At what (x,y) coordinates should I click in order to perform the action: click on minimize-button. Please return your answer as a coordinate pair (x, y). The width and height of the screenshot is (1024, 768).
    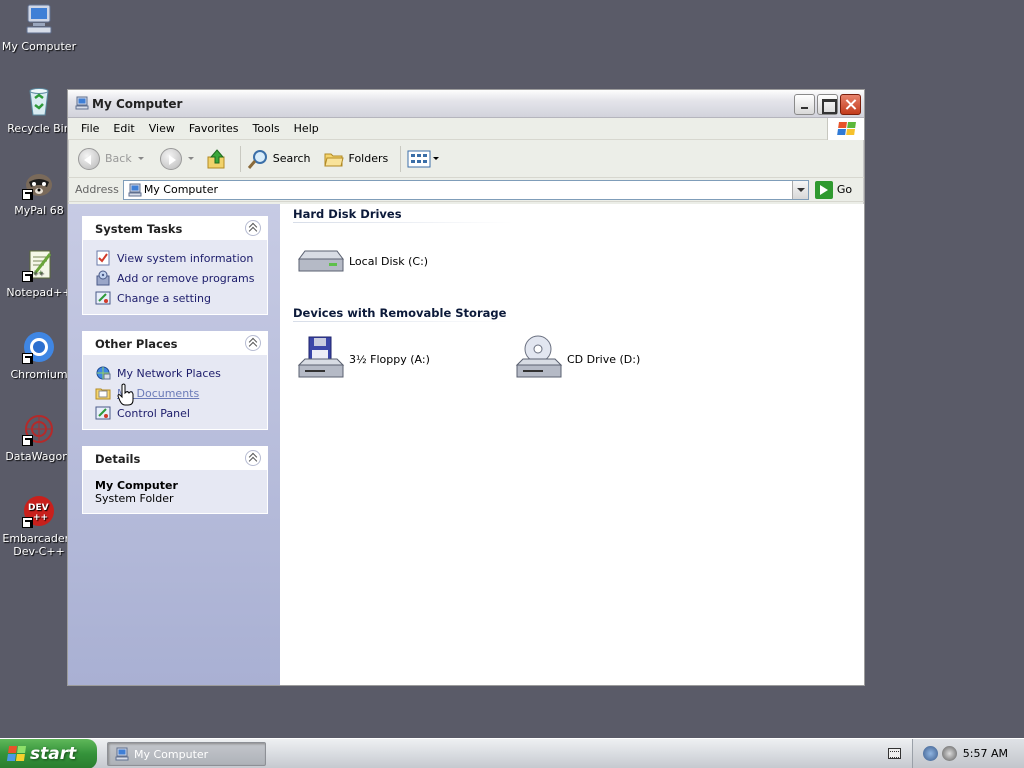
    Looking at the image, I should click on (804, 104).